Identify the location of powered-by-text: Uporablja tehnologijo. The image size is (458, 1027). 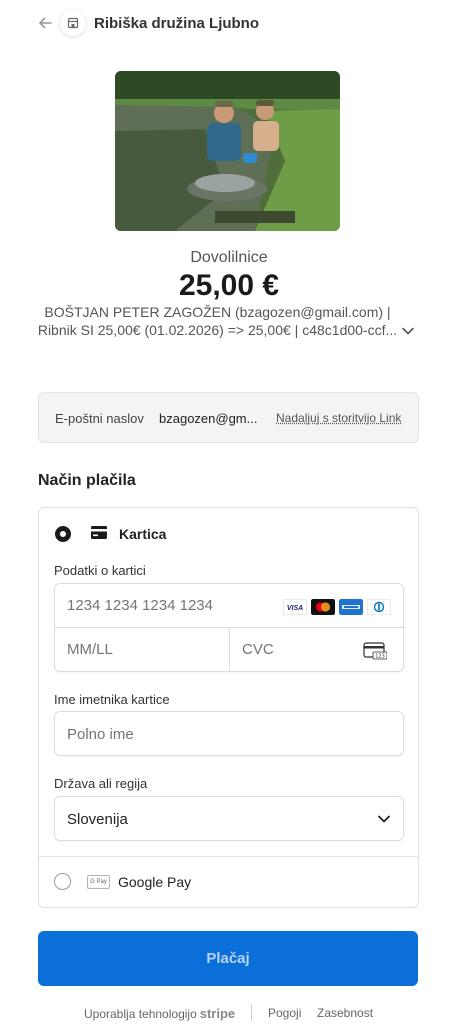
(140, 1014).